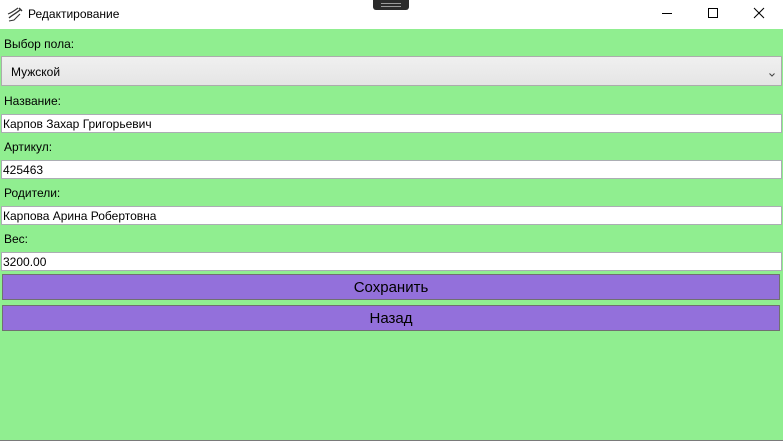 The width and height of the screenshot is (783, 441). Describe the element at coordinates (391, 215) in the screenshot. I see `parents-input` at that location.